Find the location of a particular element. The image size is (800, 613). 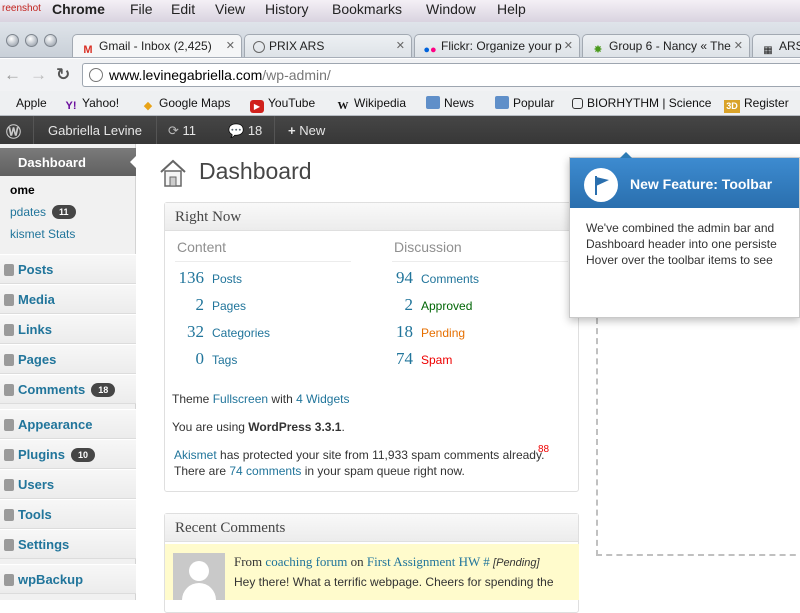

url-text: www.levinegabriella.com/wp-admin/ is located at coordinates (220, 75).